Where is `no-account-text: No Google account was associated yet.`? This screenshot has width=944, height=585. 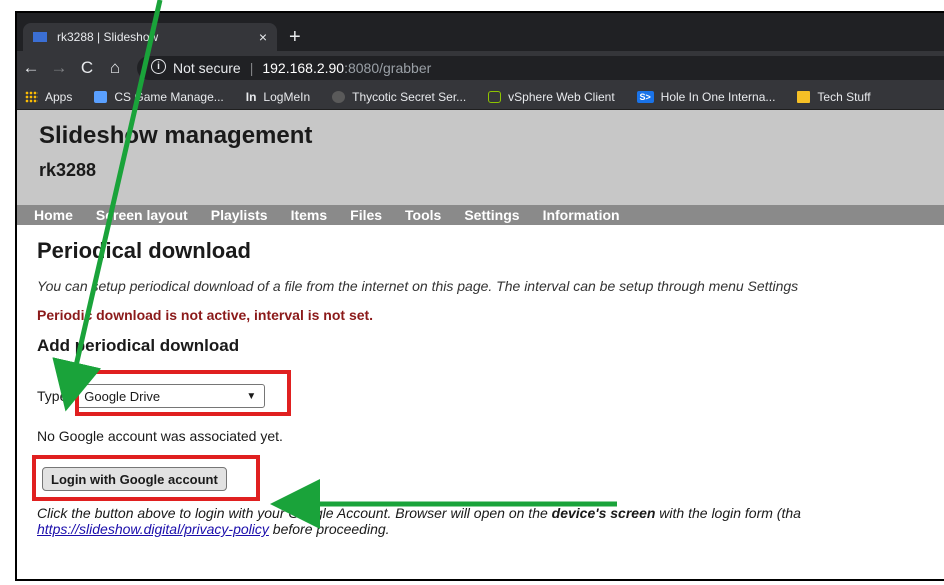
no-account-text: No Google account was associated yet. is located at coordinates (160, 436).